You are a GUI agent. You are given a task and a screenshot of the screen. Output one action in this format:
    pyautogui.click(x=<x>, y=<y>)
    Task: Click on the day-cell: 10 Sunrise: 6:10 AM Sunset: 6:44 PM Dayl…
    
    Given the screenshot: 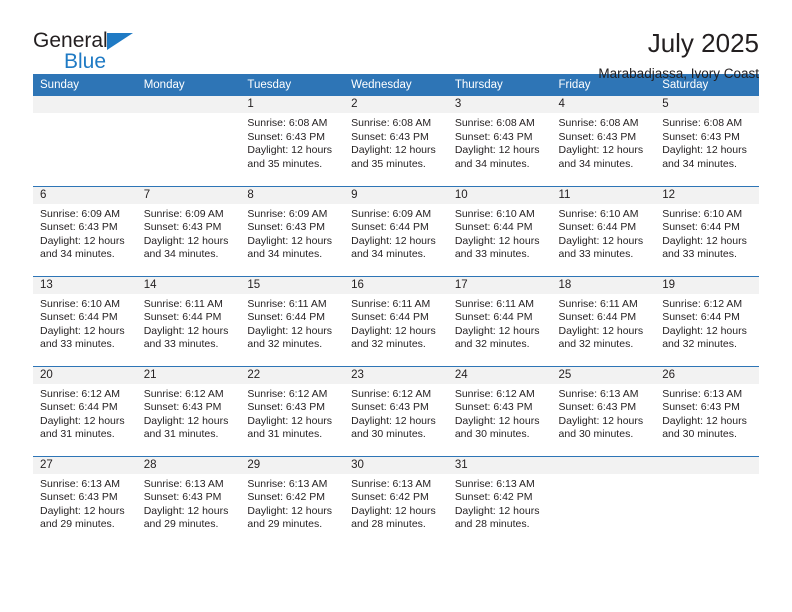 What is the action you would take?
    pyautogui.click(x=499, y=230)
    